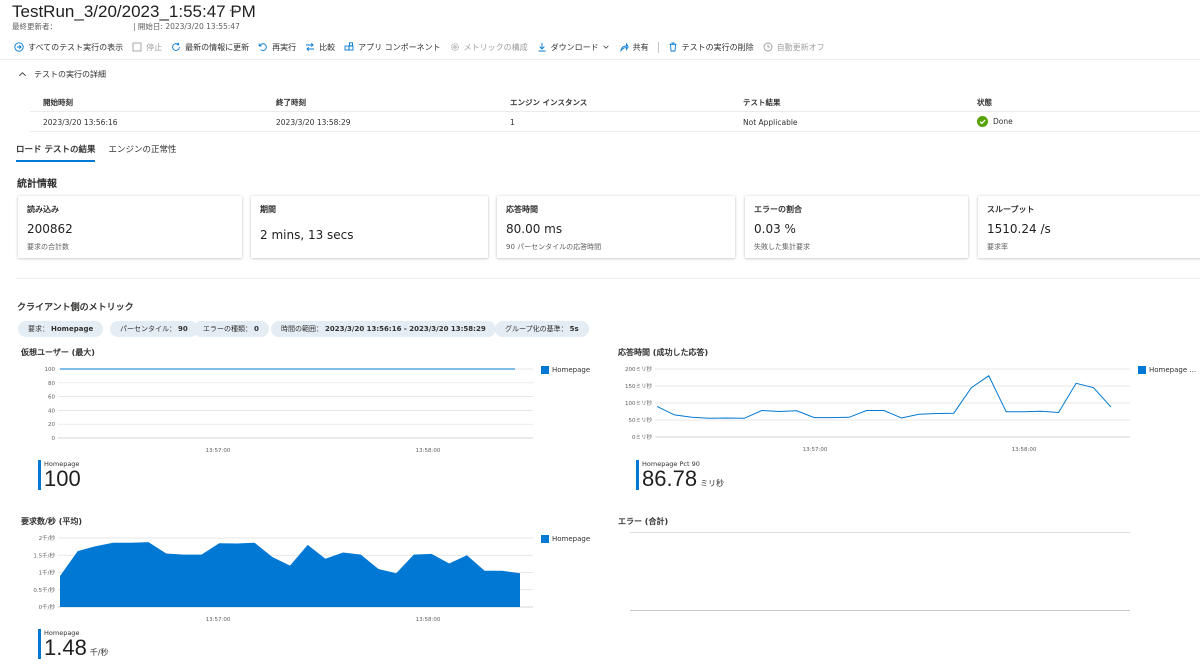  Describe the element at coordinates (73, 644) in the screenshot. I see `summary-requests-per-second: Homepage 1.48 千/秒` at that location.